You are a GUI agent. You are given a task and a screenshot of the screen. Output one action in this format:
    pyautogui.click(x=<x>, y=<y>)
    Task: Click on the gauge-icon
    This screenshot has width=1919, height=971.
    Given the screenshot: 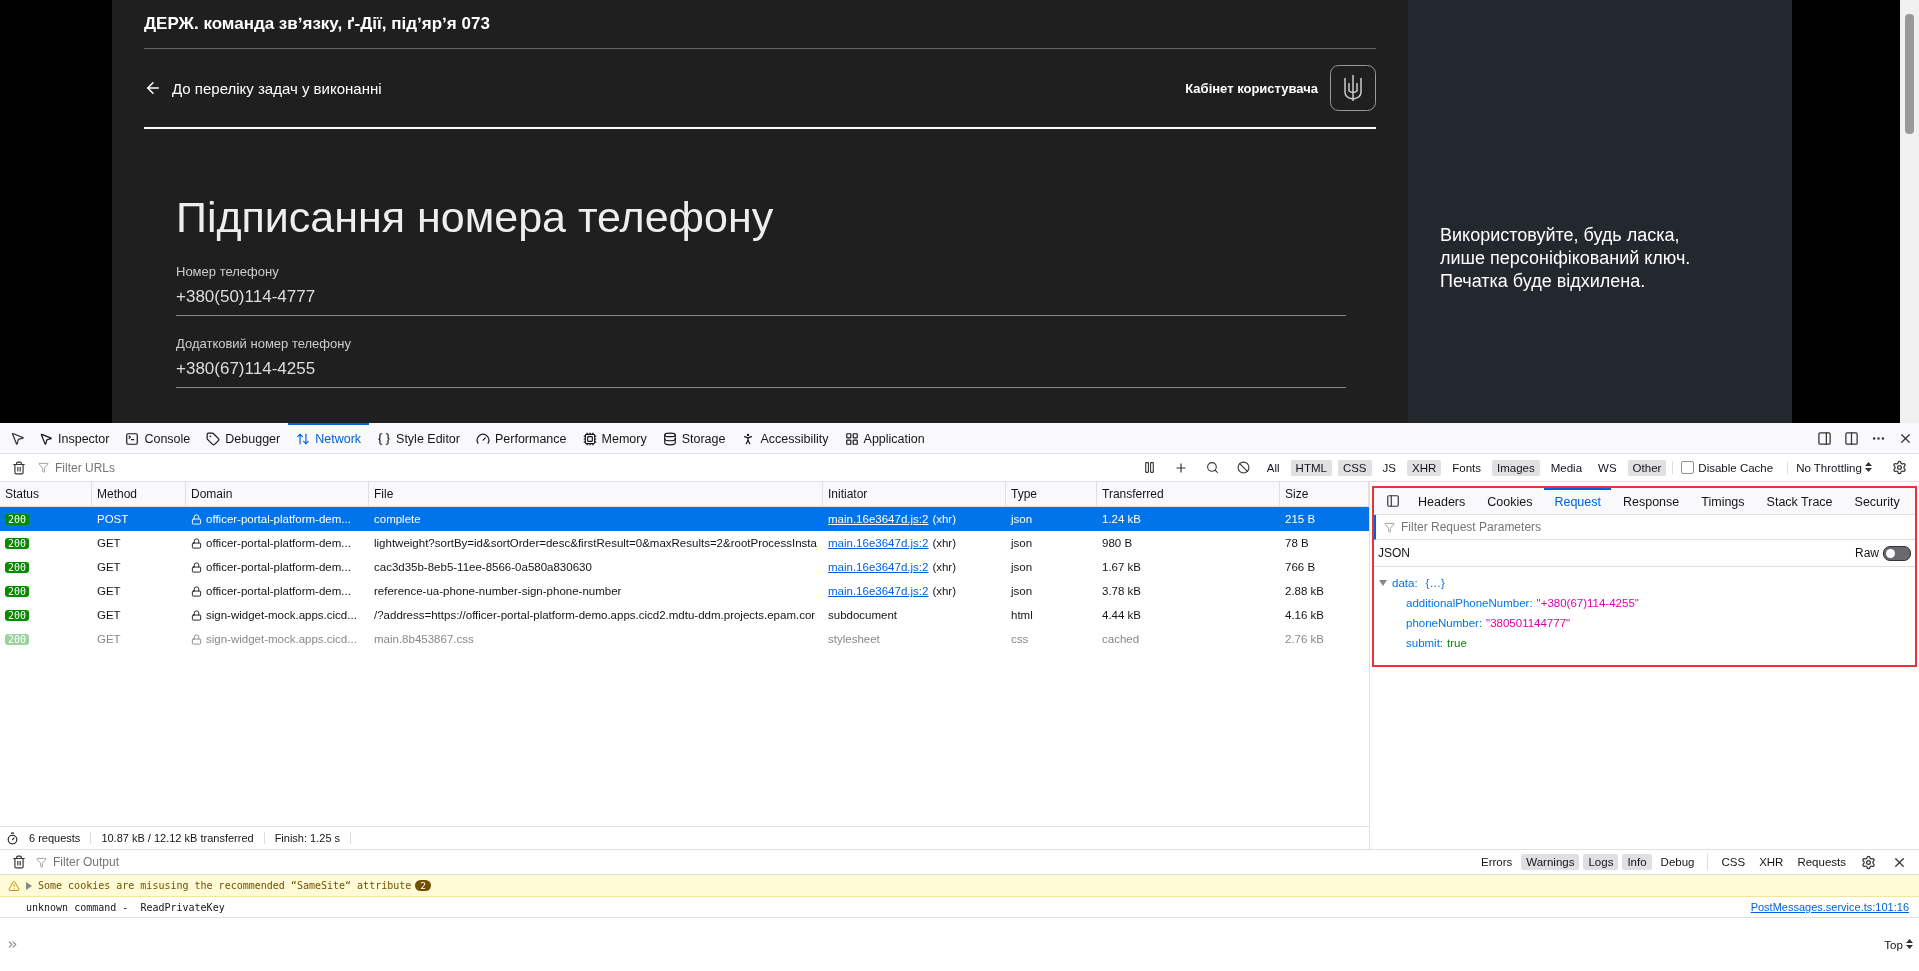 What is the action you would take?
    pyautogui.click(x=482, y=439)
    